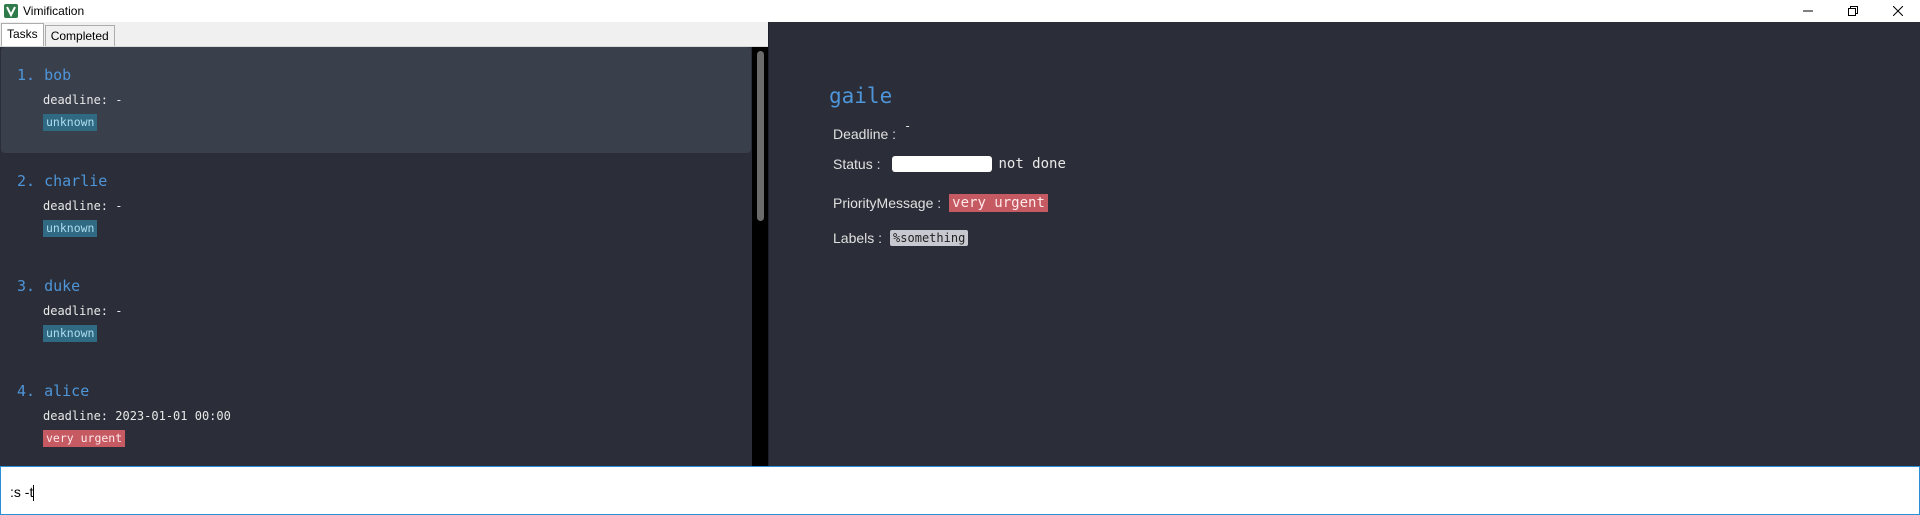  I want to click on status-row: Status : not done, so click(949, 164).